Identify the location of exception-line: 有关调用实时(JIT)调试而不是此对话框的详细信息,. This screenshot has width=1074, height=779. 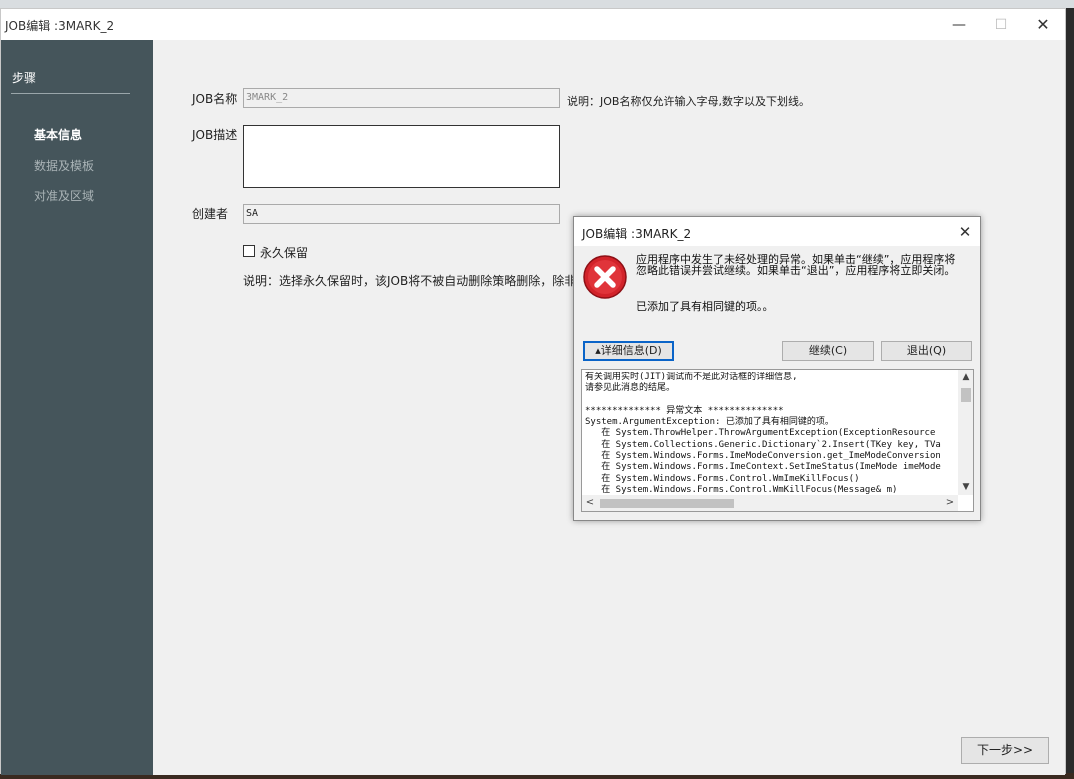
(691, 377).